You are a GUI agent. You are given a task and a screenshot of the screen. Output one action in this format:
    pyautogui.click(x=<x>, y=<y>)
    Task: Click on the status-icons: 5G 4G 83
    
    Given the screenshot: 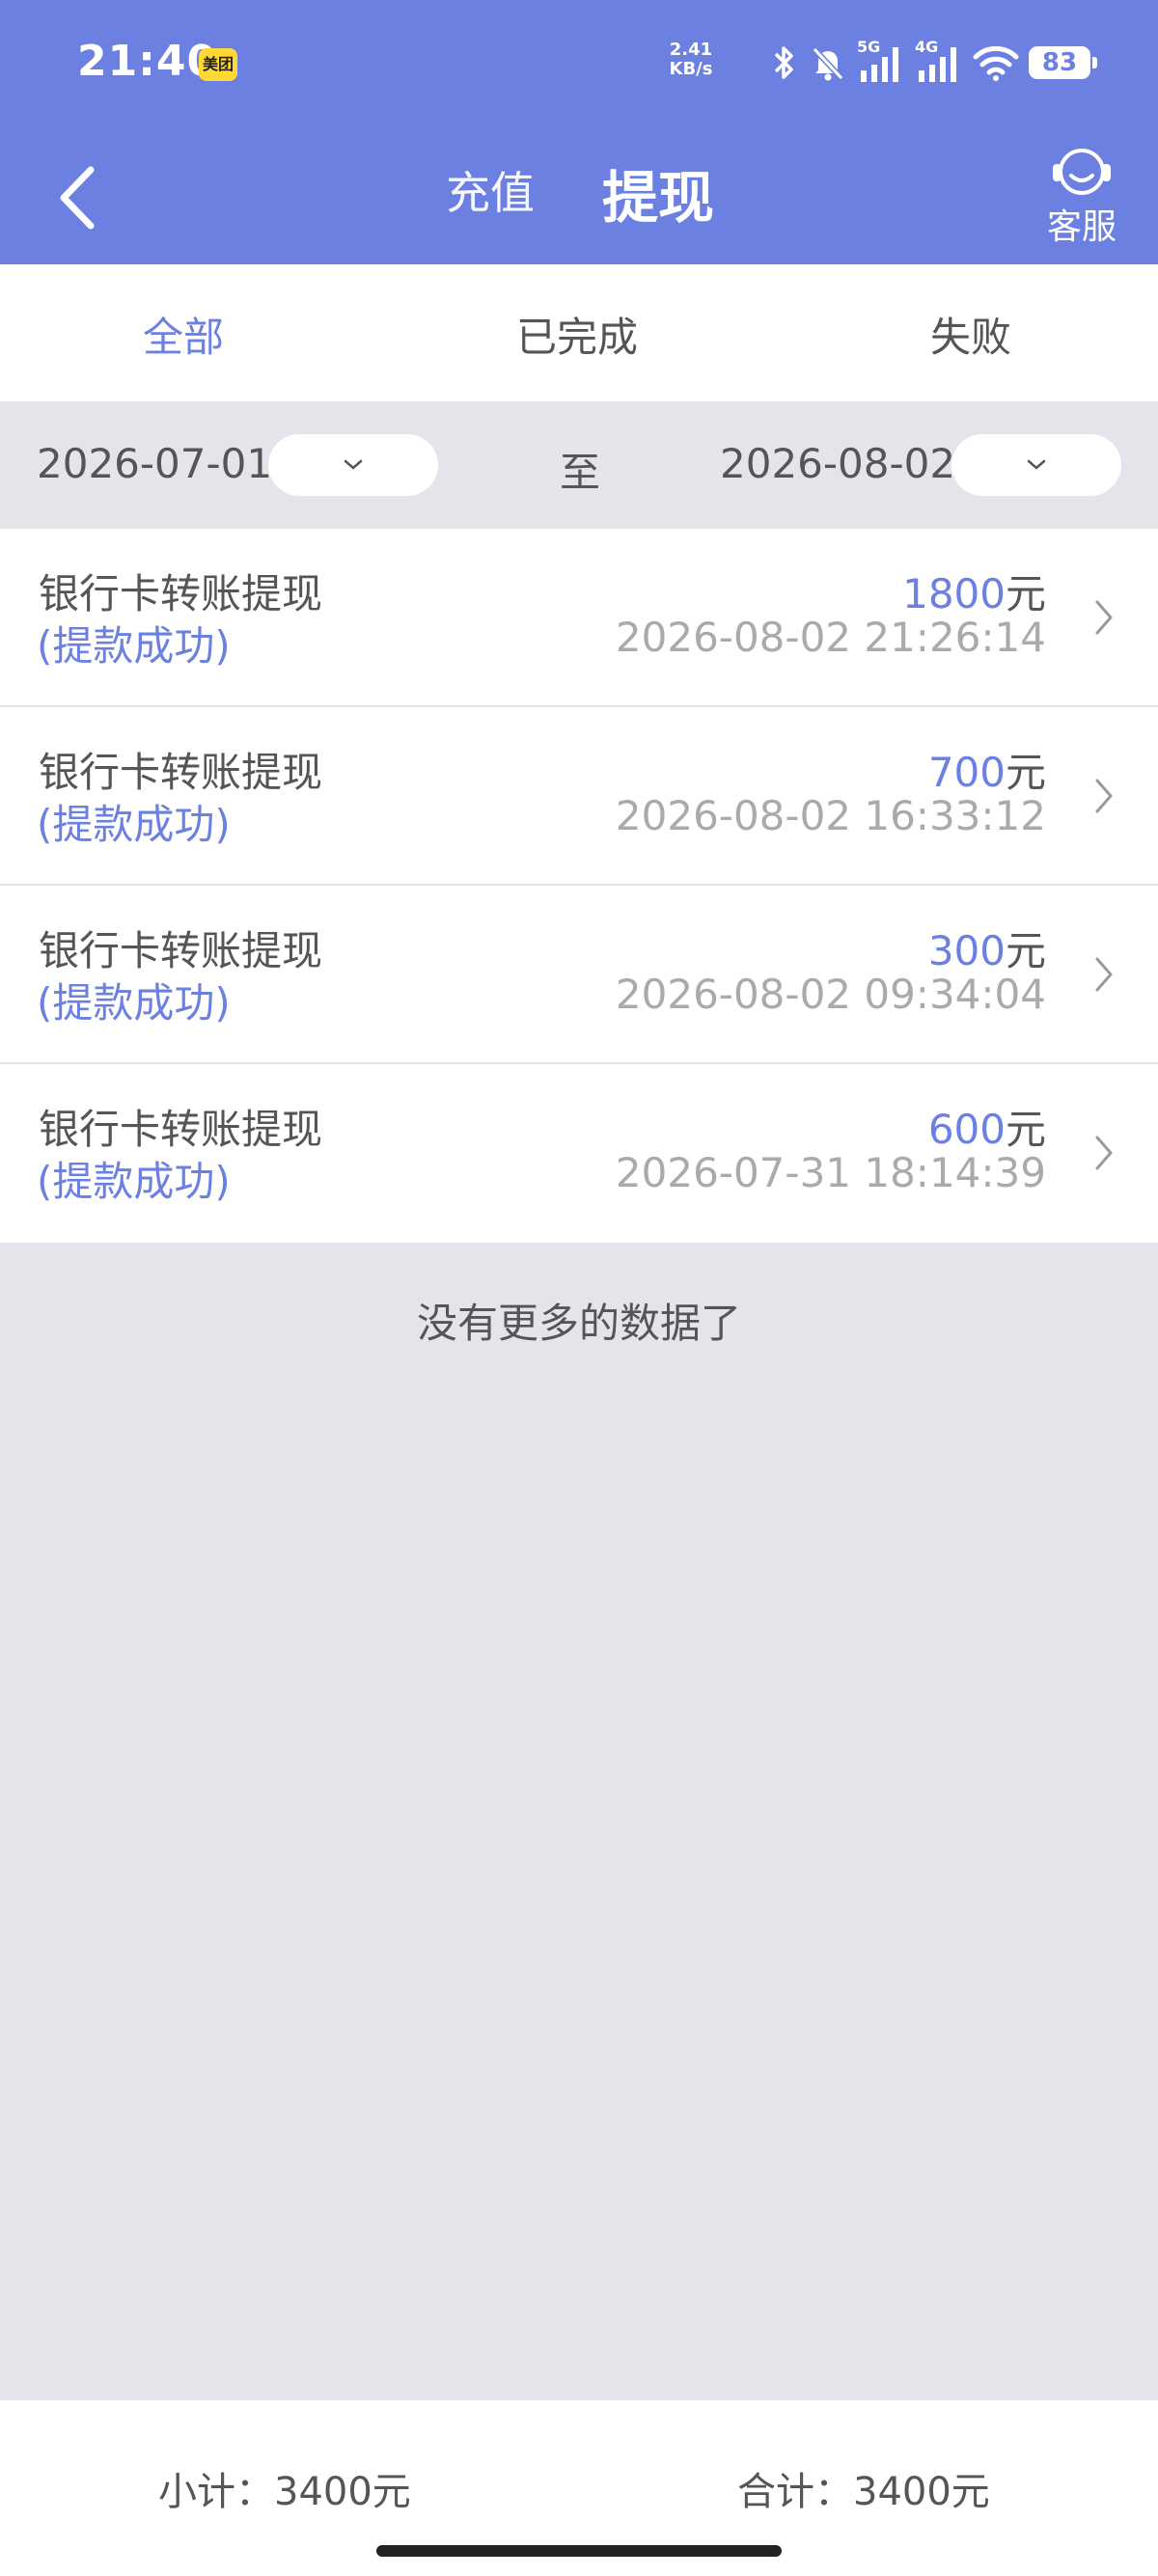 What is the action you would take?
    pyautogui.click(x=933, y=63)
    